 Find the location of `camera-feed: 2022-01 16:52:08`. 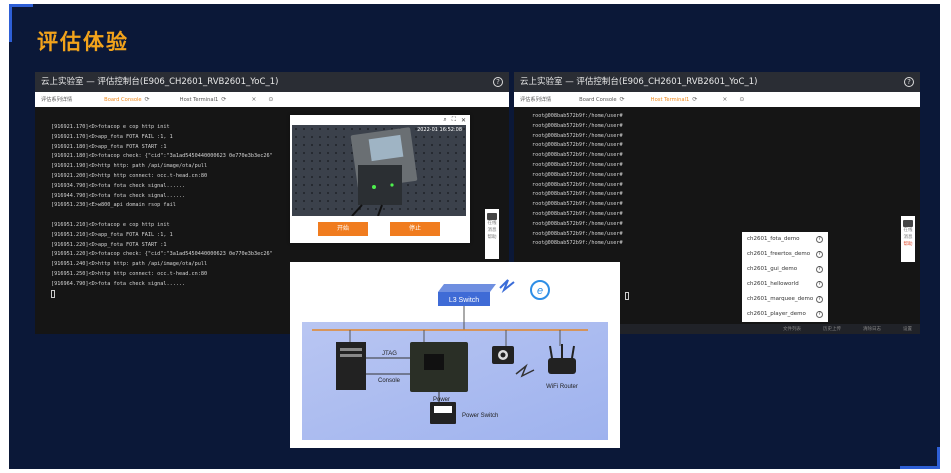

camera-feed: 2022-01 16:52:08 is located at coordinates (379, 170).